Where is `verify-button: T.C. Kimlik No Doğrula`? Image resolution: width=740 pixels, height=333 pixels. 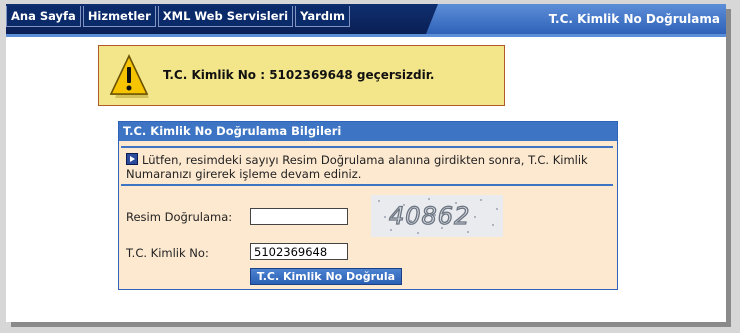 verify-button: T.C. Kimlik No Doğrula is located at coordinates (326, 276).